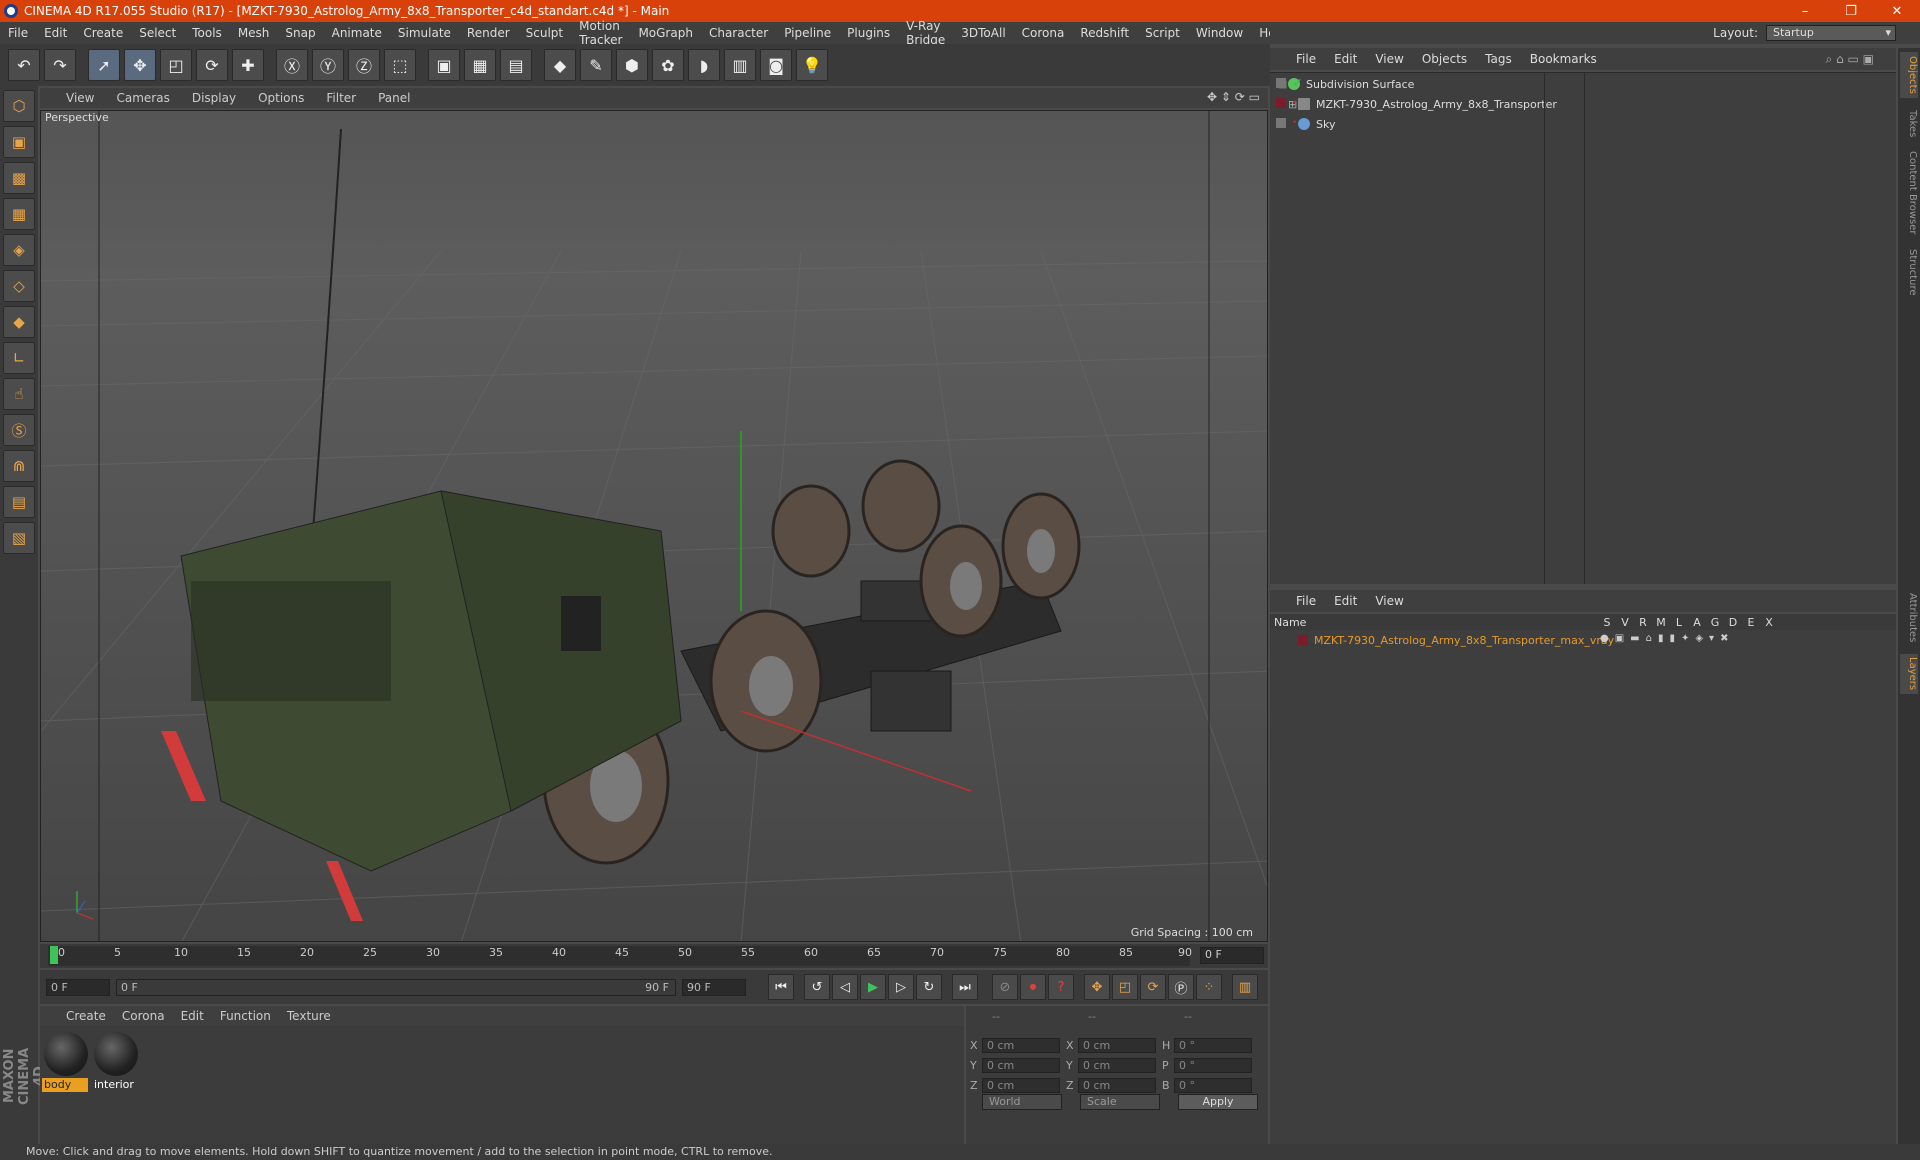  I want to click on menu-tools: Tools, so click(207, 33).